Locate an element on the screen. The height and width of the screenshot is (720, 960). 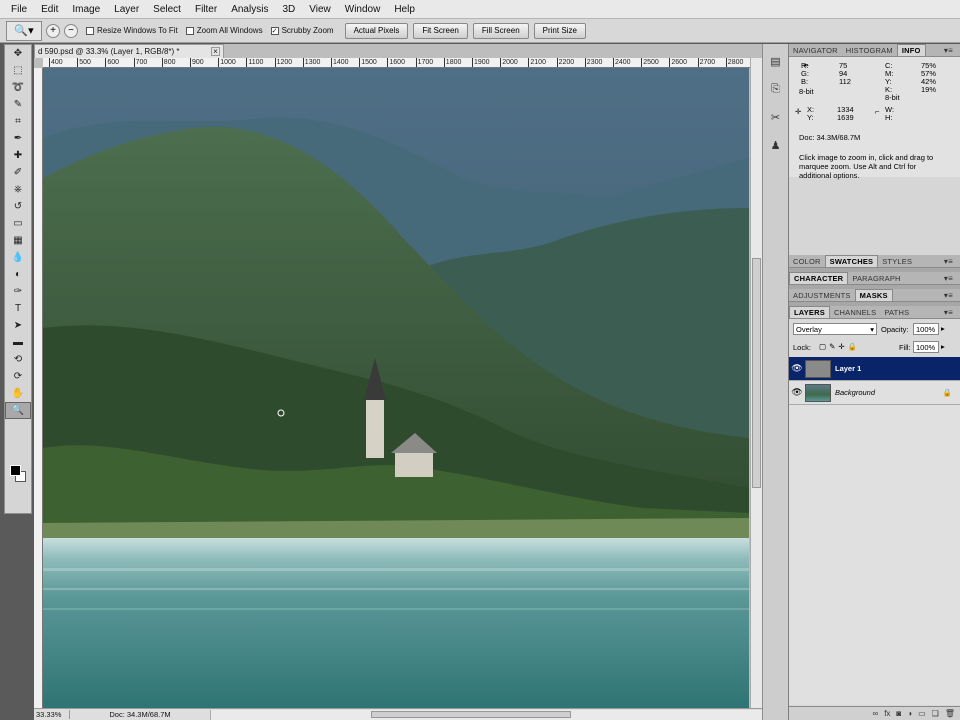
checkbox-2: ✓ Scrubby Zoom is located at coordinates (302, 30).